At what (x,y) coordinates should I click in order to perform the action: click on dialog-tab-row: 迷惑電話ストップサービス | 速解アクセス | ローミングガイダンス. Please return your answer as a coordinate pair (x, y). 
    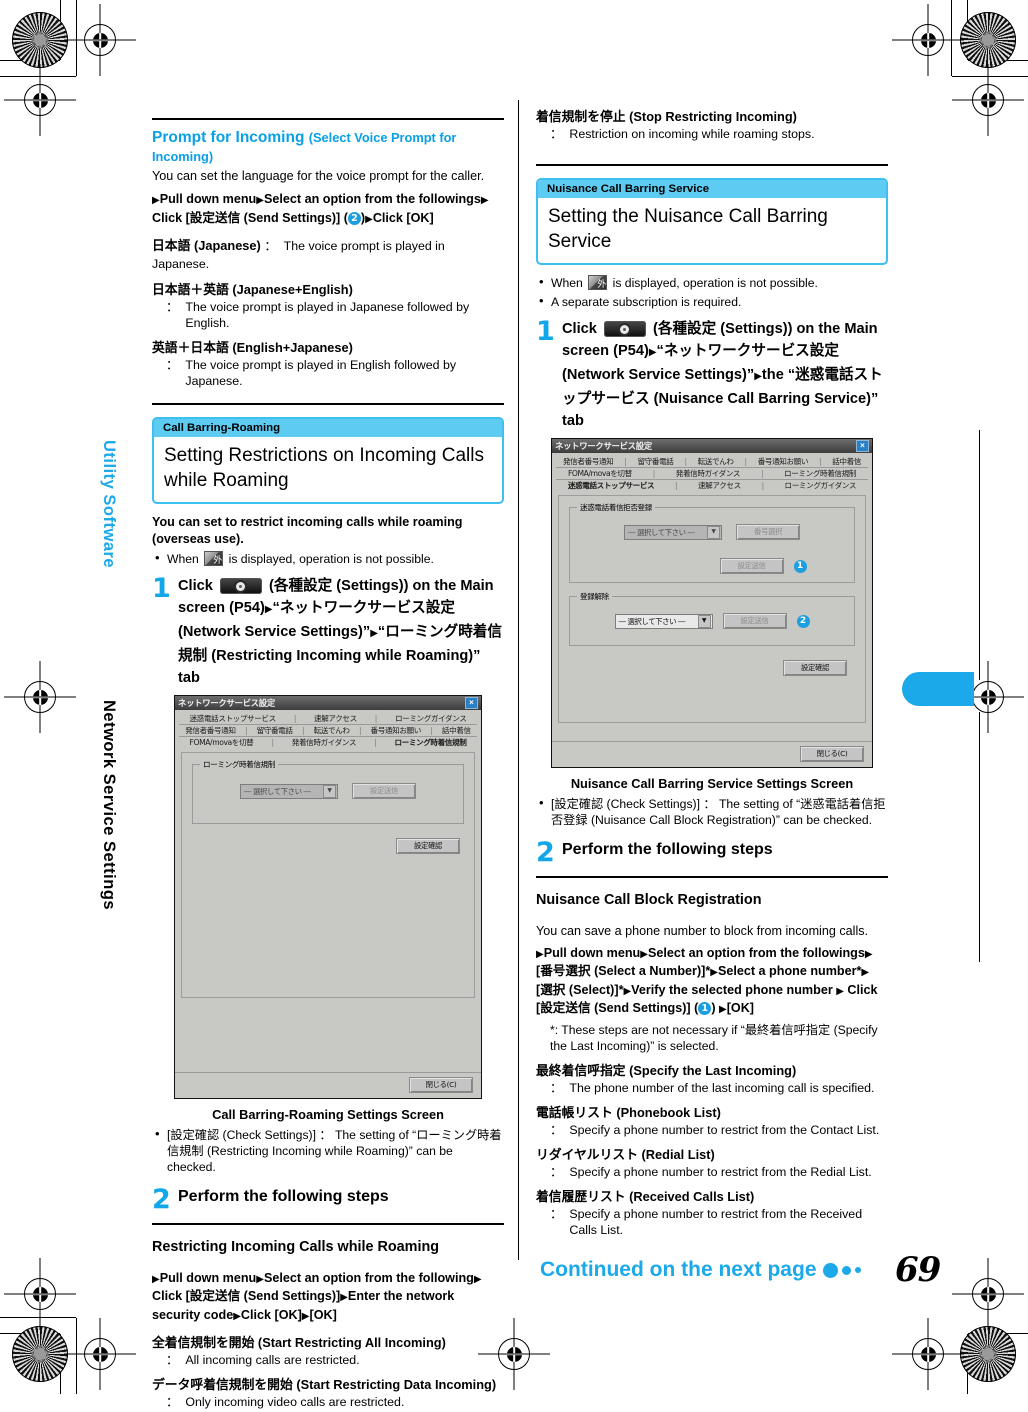
    Looking at the image, I should click on (712, 485).